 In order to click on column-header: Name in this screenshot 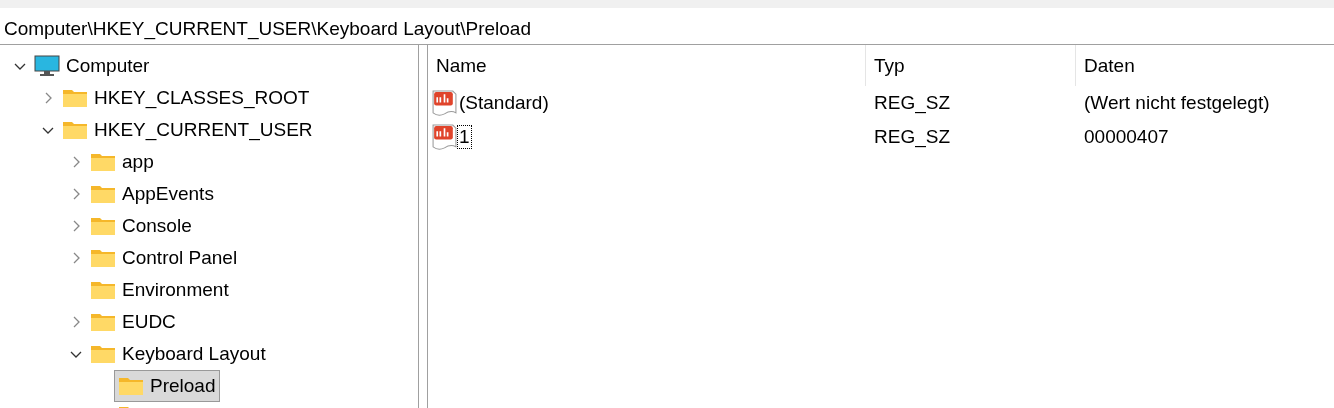, I will do `click(647, 65)`.